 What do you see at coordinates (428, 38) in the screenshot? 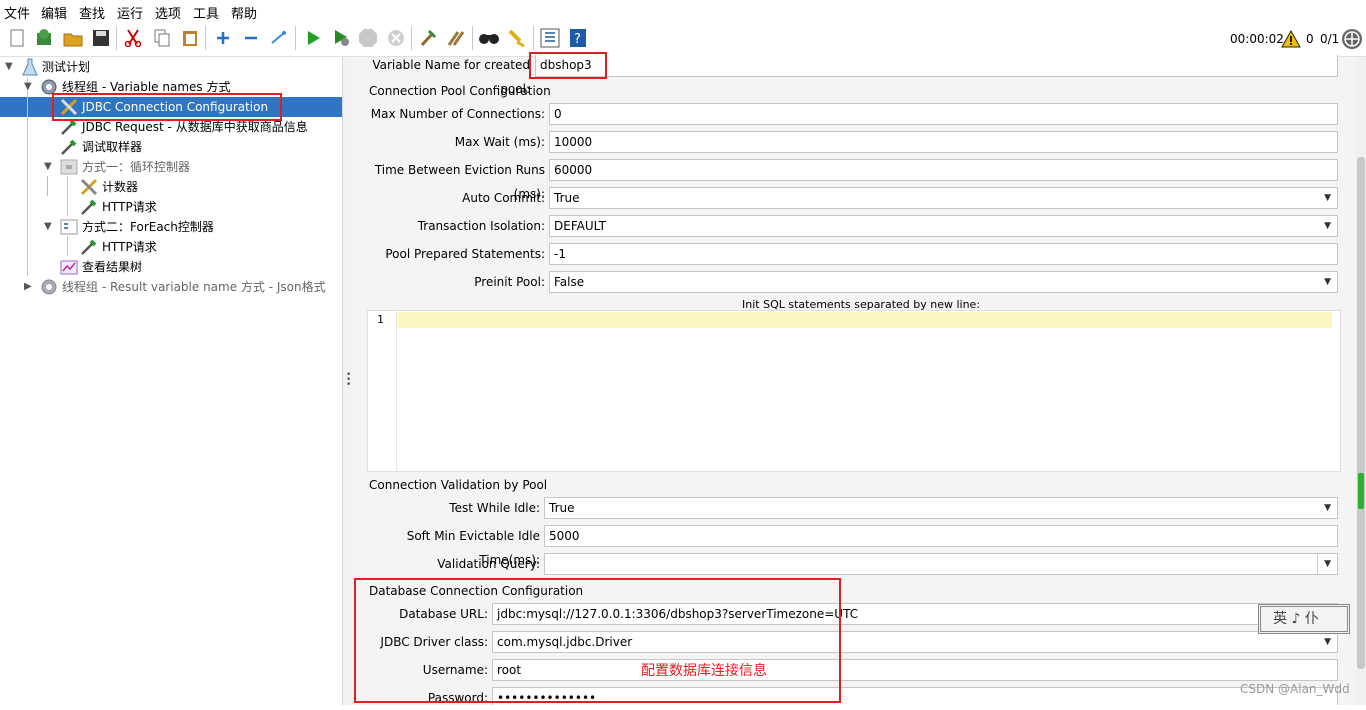
I see `clear-icon` at bounding box center [428, 38].